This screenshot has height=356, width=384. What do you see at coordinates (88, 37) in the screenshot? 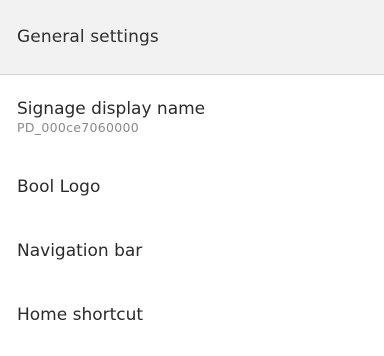
I see `page-title: General settings` at bounding box center [88, 37].